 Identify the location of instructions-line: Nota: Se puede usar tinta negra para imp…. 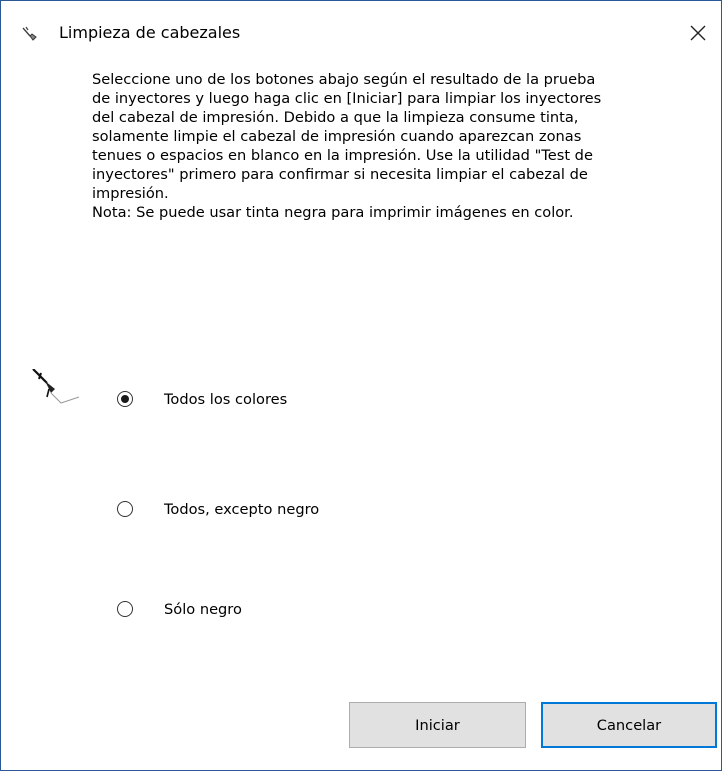
(333, 212).